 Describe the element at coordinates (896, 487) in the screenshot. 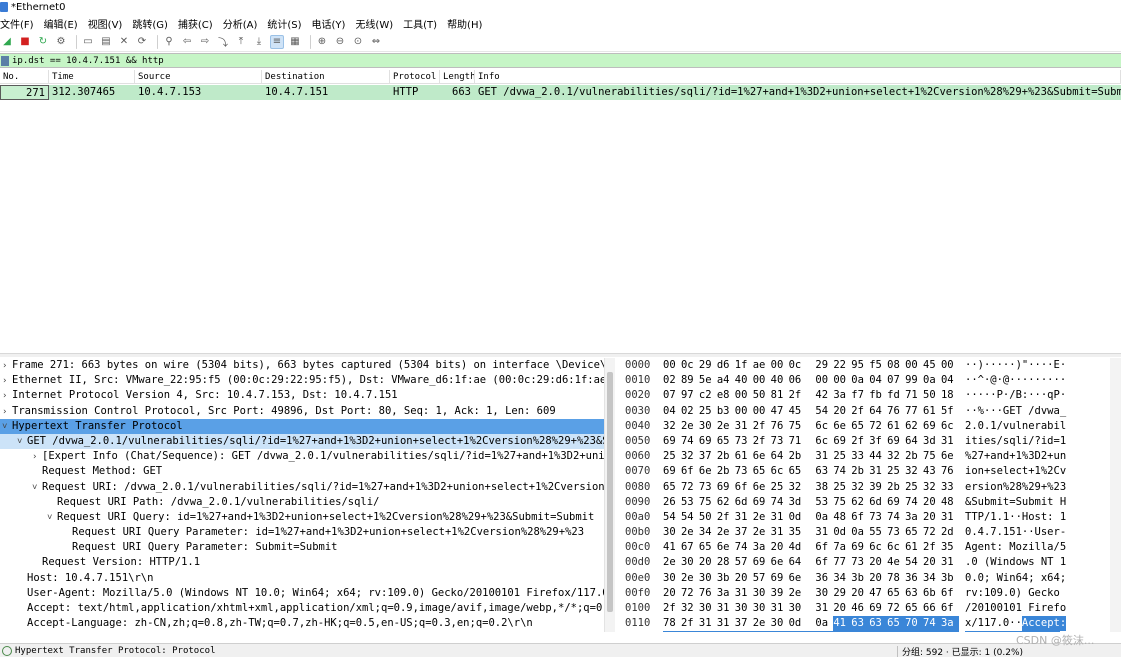

I see `hex-byte: 2b` at that location.